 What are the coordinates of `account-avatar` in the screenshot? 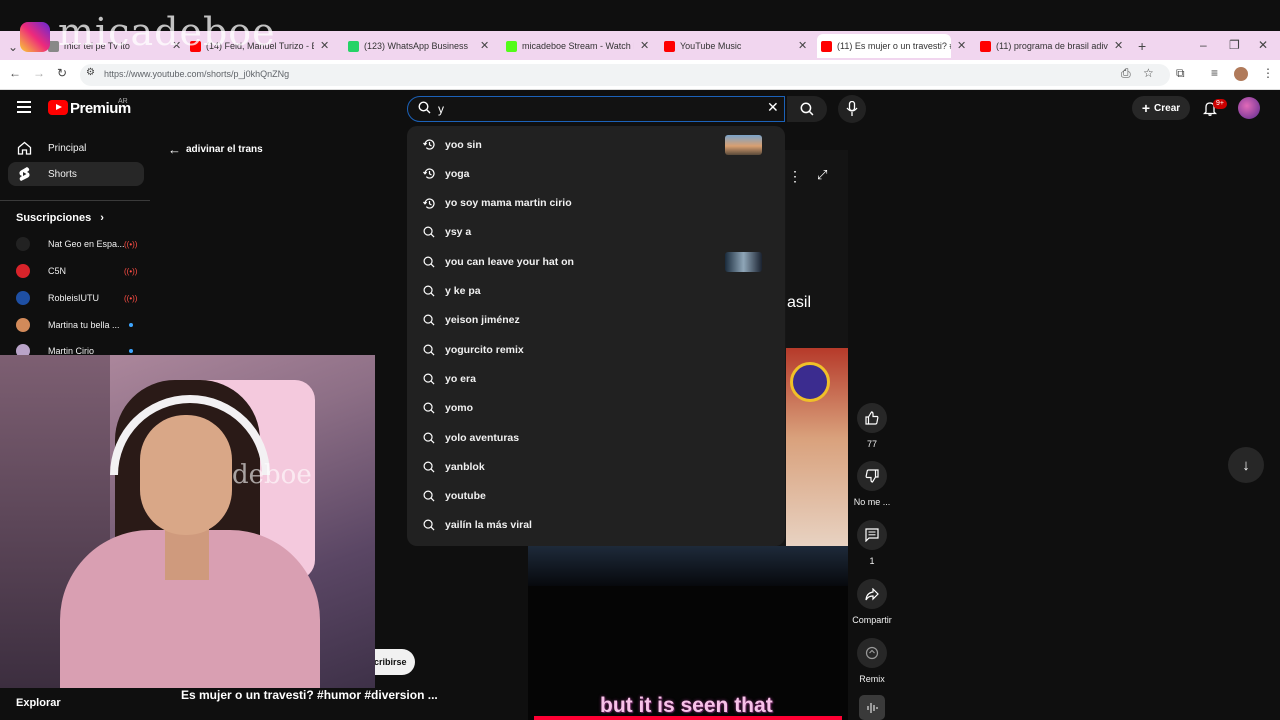 It's located at (1249, 108).